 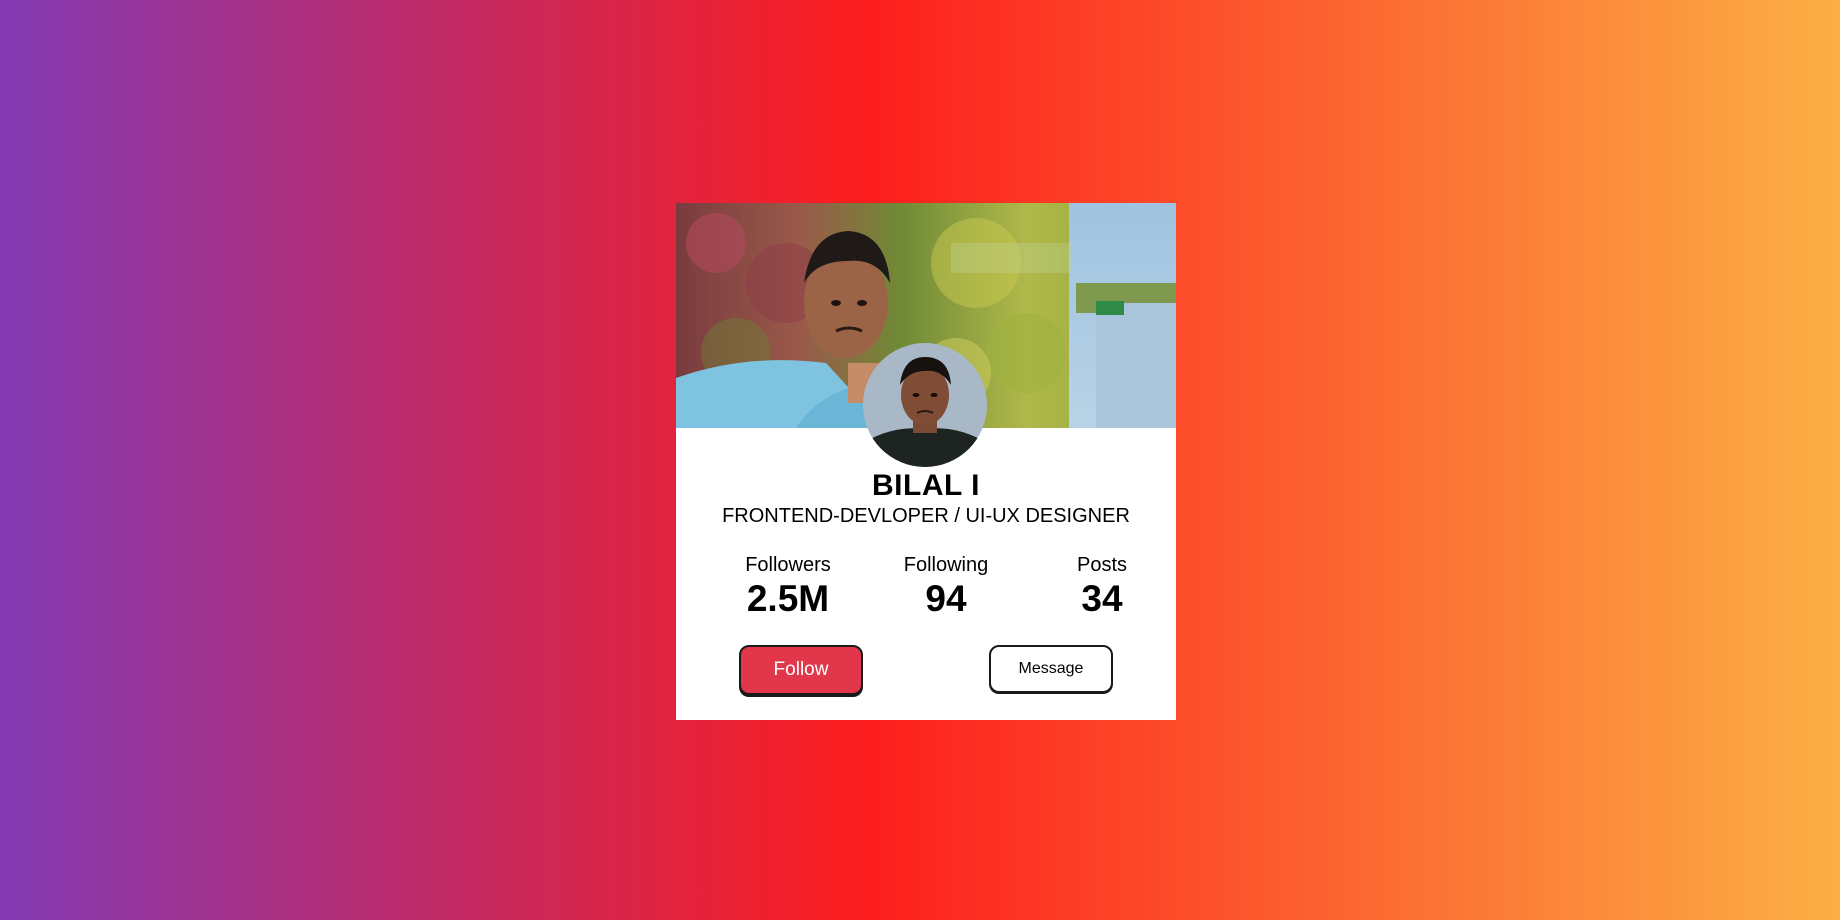 I want to click on stat-value: 34, so click(x=1102, y=598).